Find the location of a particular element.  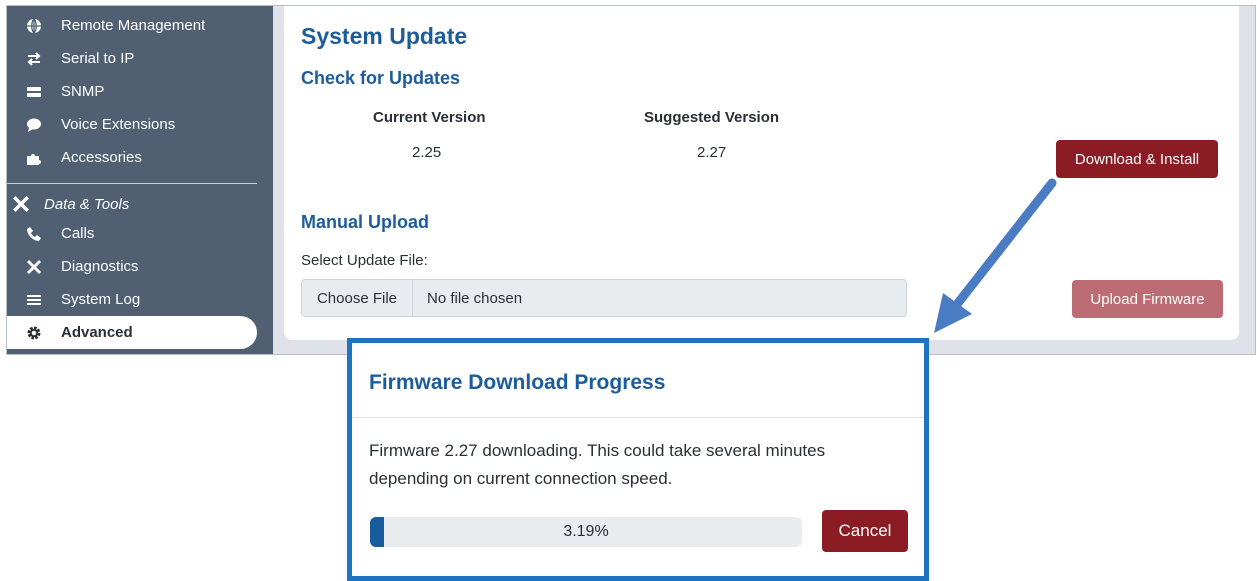

modal-title: Firmware Download Progress is located at coordinates (517, 382).